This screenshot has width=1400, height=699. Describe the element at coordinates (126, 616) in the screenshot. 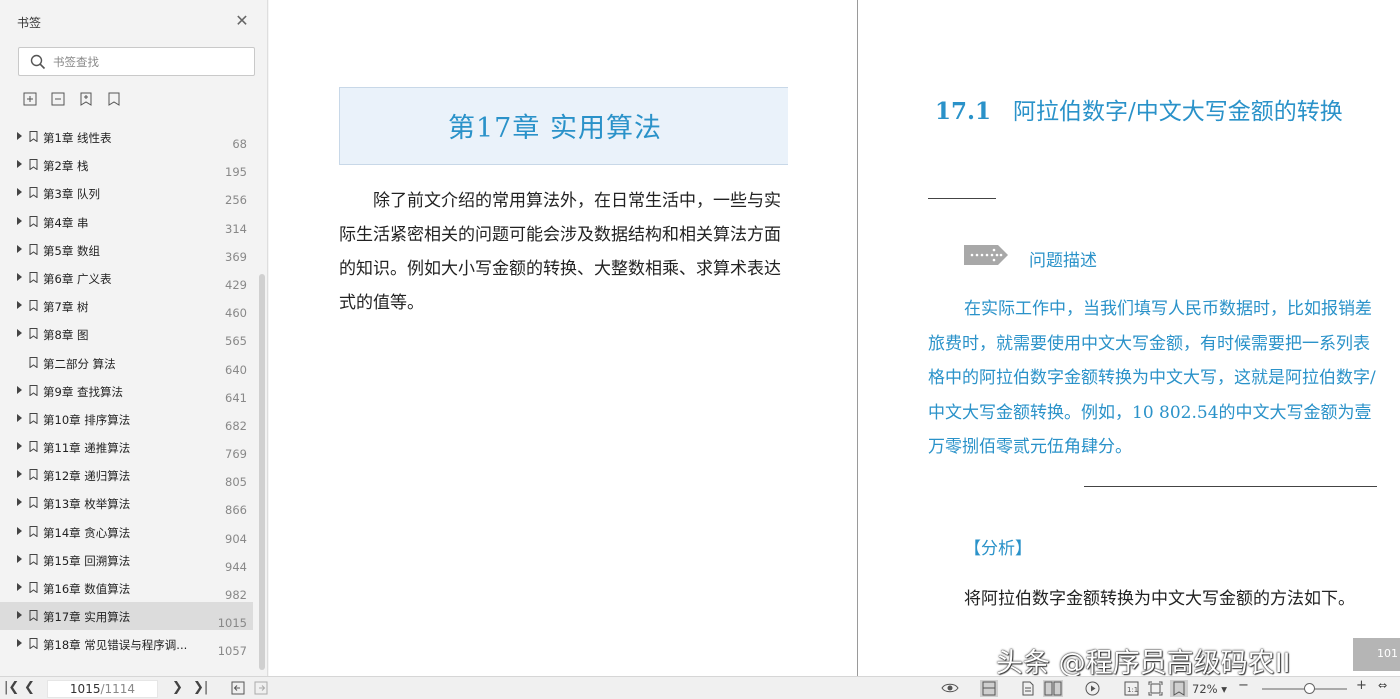

I see `bookmark-item: 第17章 实用算法 1015` at that location.